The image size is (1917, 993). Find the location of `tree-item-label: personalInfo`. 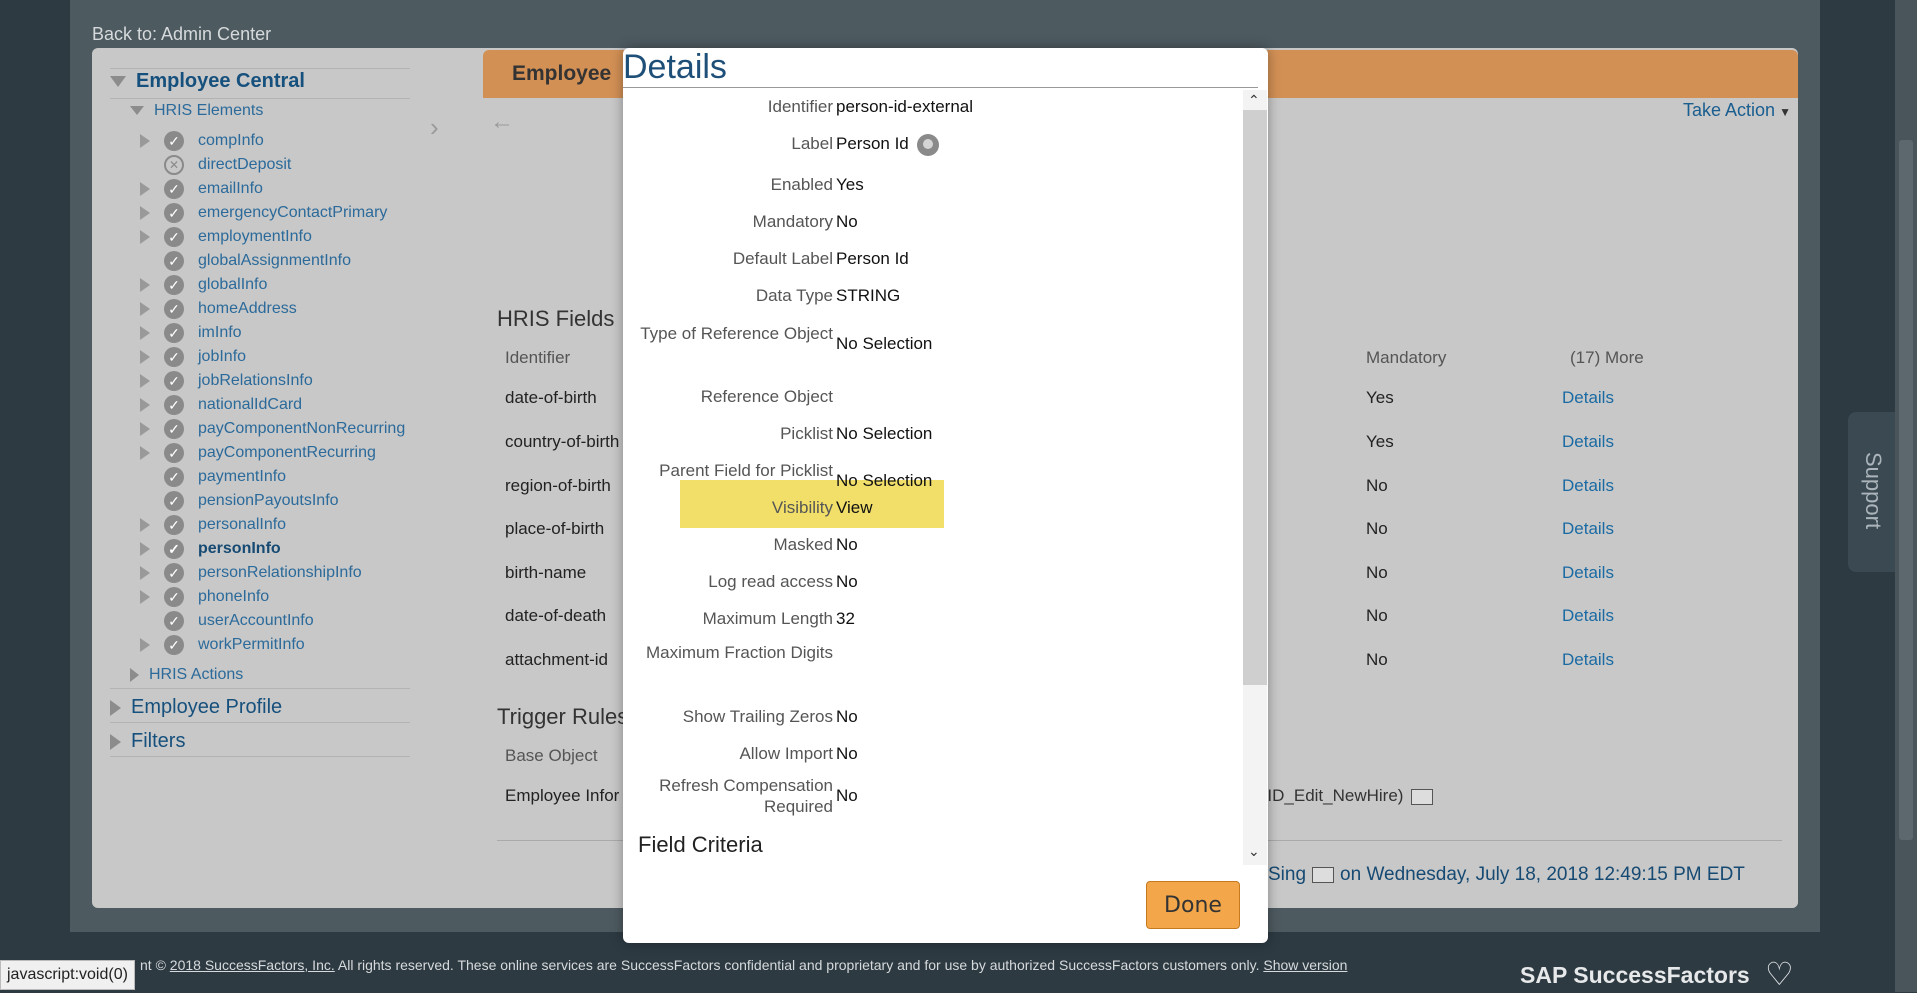

tree-item-label: personalInfo is located at coordinates (242, 525).